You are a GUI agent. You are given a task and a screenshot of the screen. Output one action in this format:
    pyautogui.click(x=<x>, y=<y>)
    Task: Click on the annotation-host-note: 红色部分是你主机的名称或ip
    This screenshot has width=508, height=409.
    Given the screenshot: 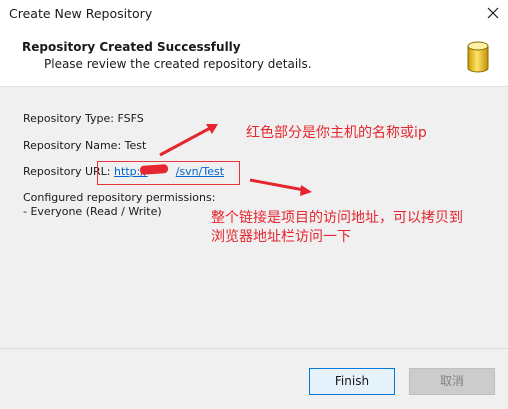 What is the action you would take?
    pyautogui.click(x=336, y=133)
    